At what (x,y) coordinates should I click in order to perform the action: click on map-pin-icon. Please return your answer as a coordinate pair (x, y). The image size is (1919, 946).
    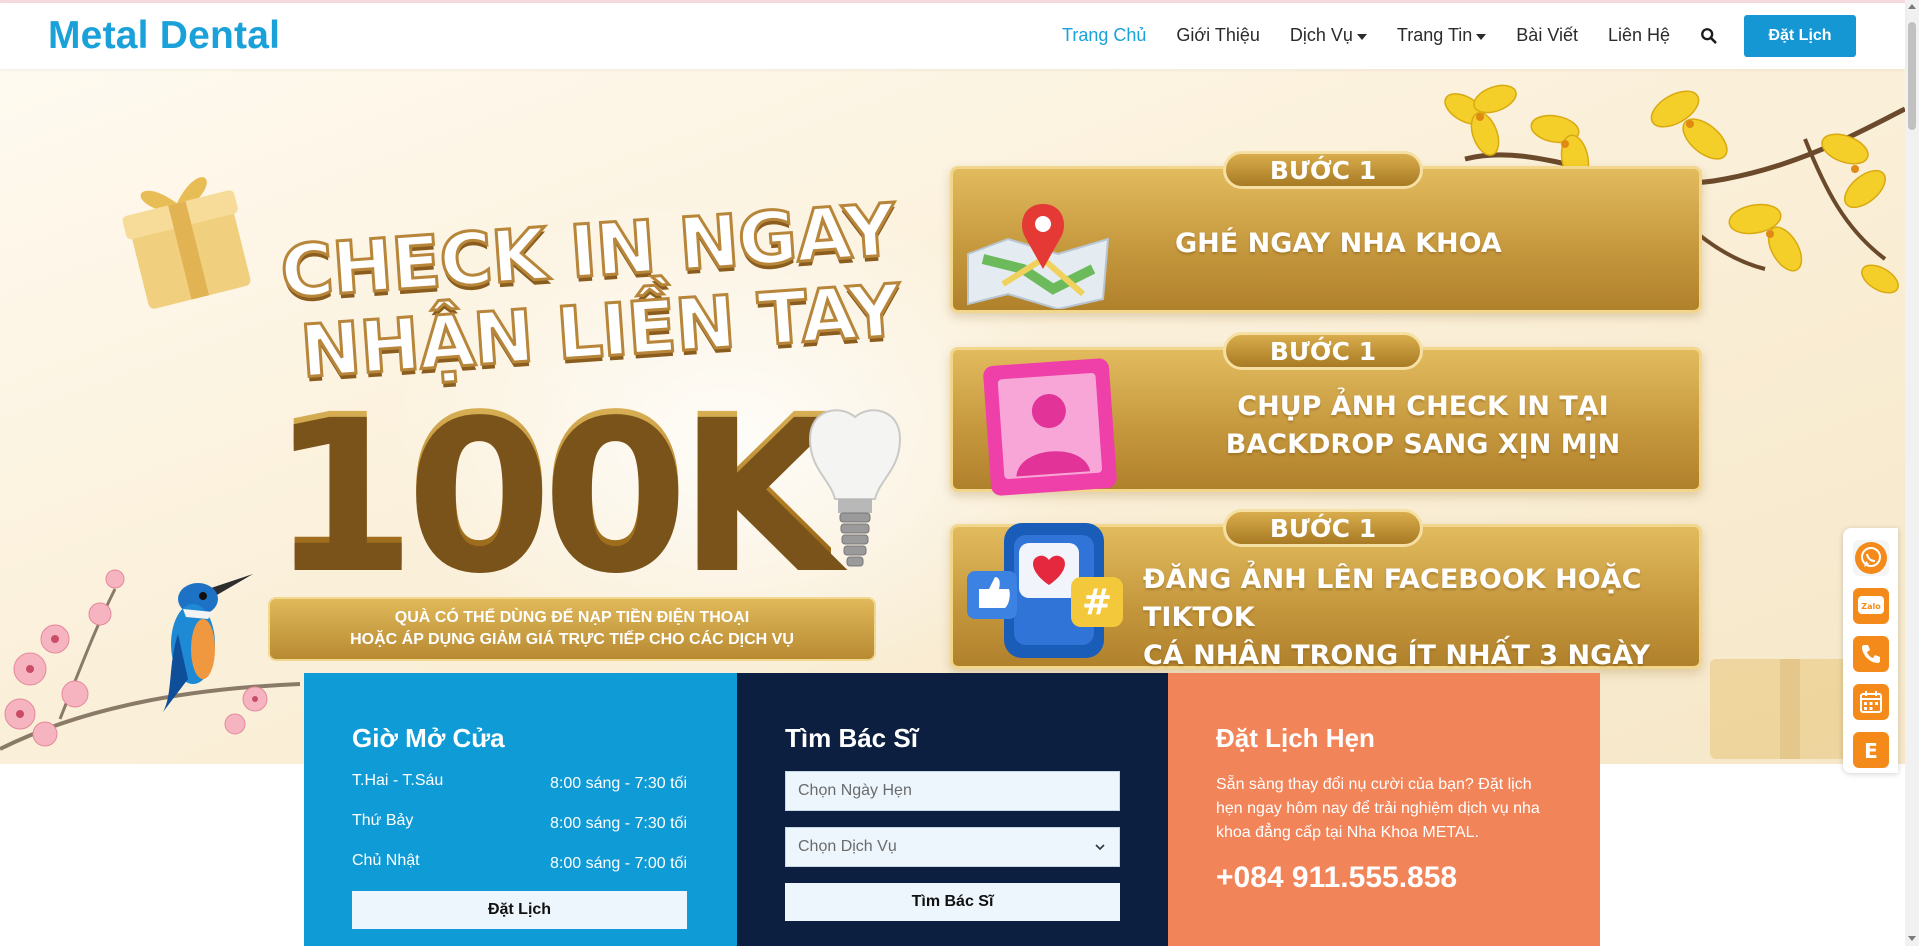
    Looking at the image, I should click on (1038, 256).